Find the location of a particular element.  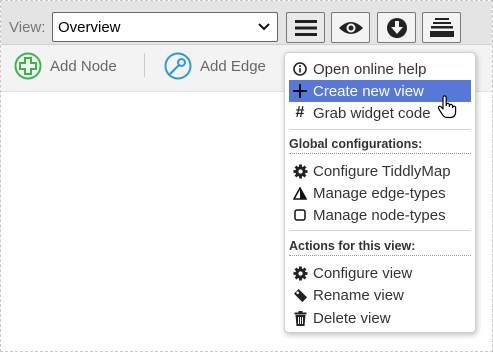

edge-icon is located at coordinates (178, 66).